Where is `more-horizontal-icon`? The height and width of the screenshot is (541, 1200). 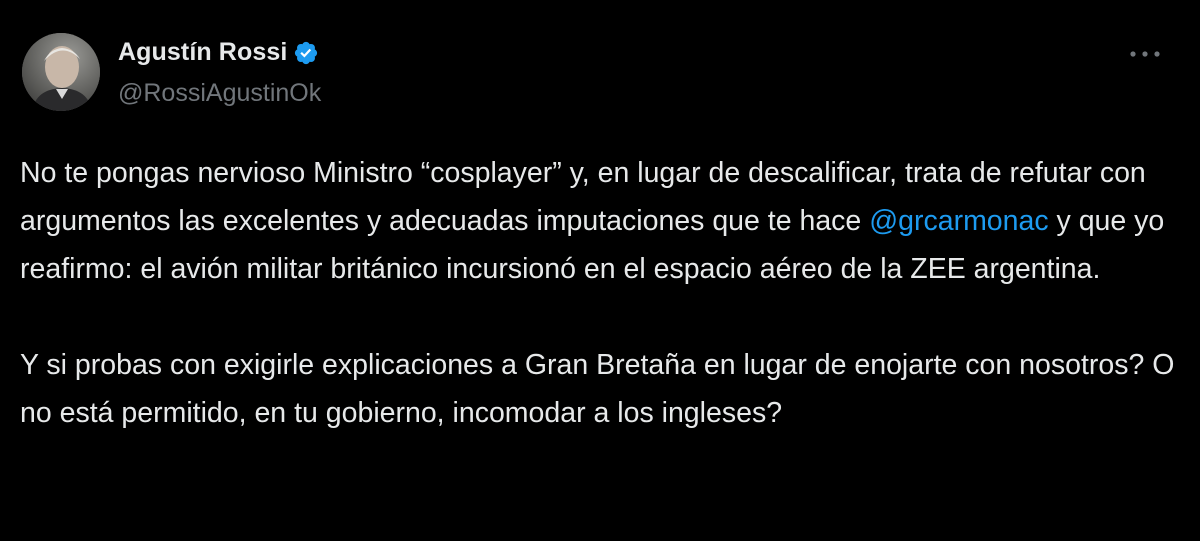
more-horizontal-icon is located at coordinates (1145, 54).